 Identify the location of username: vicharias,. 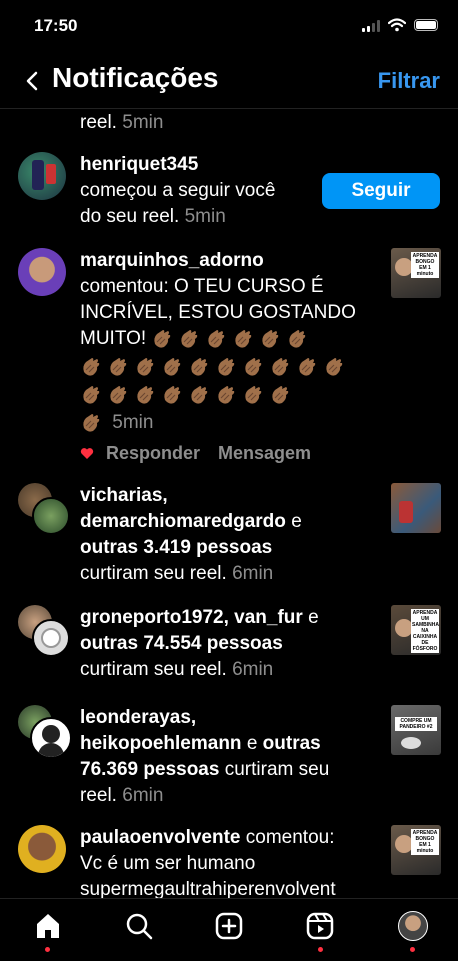
(191, 496).